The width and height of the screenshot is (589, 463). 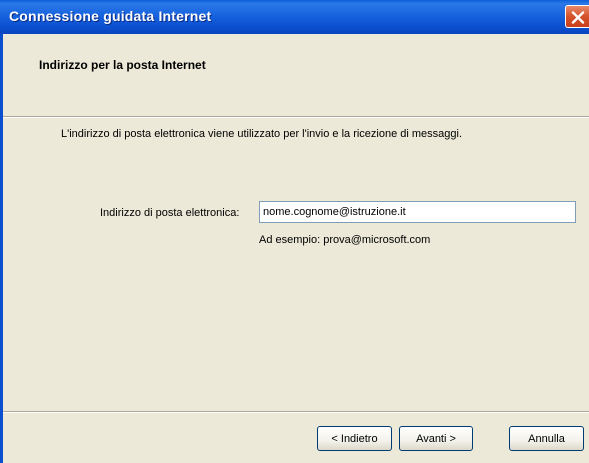 What do you see at coordinates (345, 240) in the screenshot?
I see `example-text: Ad esempio: prova@microsoft.com` at bounding box center [345, 240].